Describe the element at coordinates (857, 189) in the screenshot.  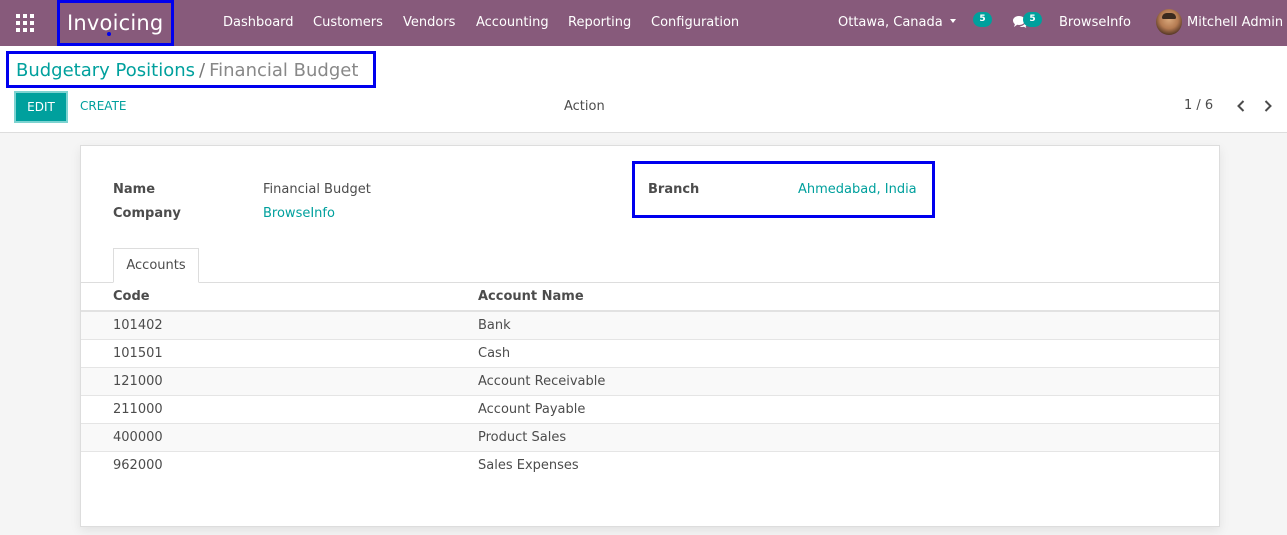
I see `branch-value-link: Ahmedabad, India` at that location.